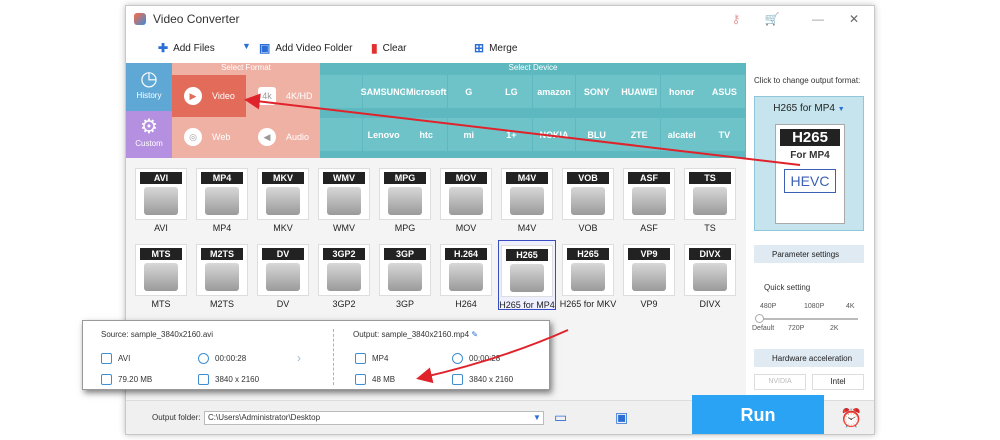  What do you see at coordinates (809, 163) in the screenshot?
I see `output-format-selector: H265 for MP4 ▼ H265 For MP4 HEVC` at bounding box center [809, 163].